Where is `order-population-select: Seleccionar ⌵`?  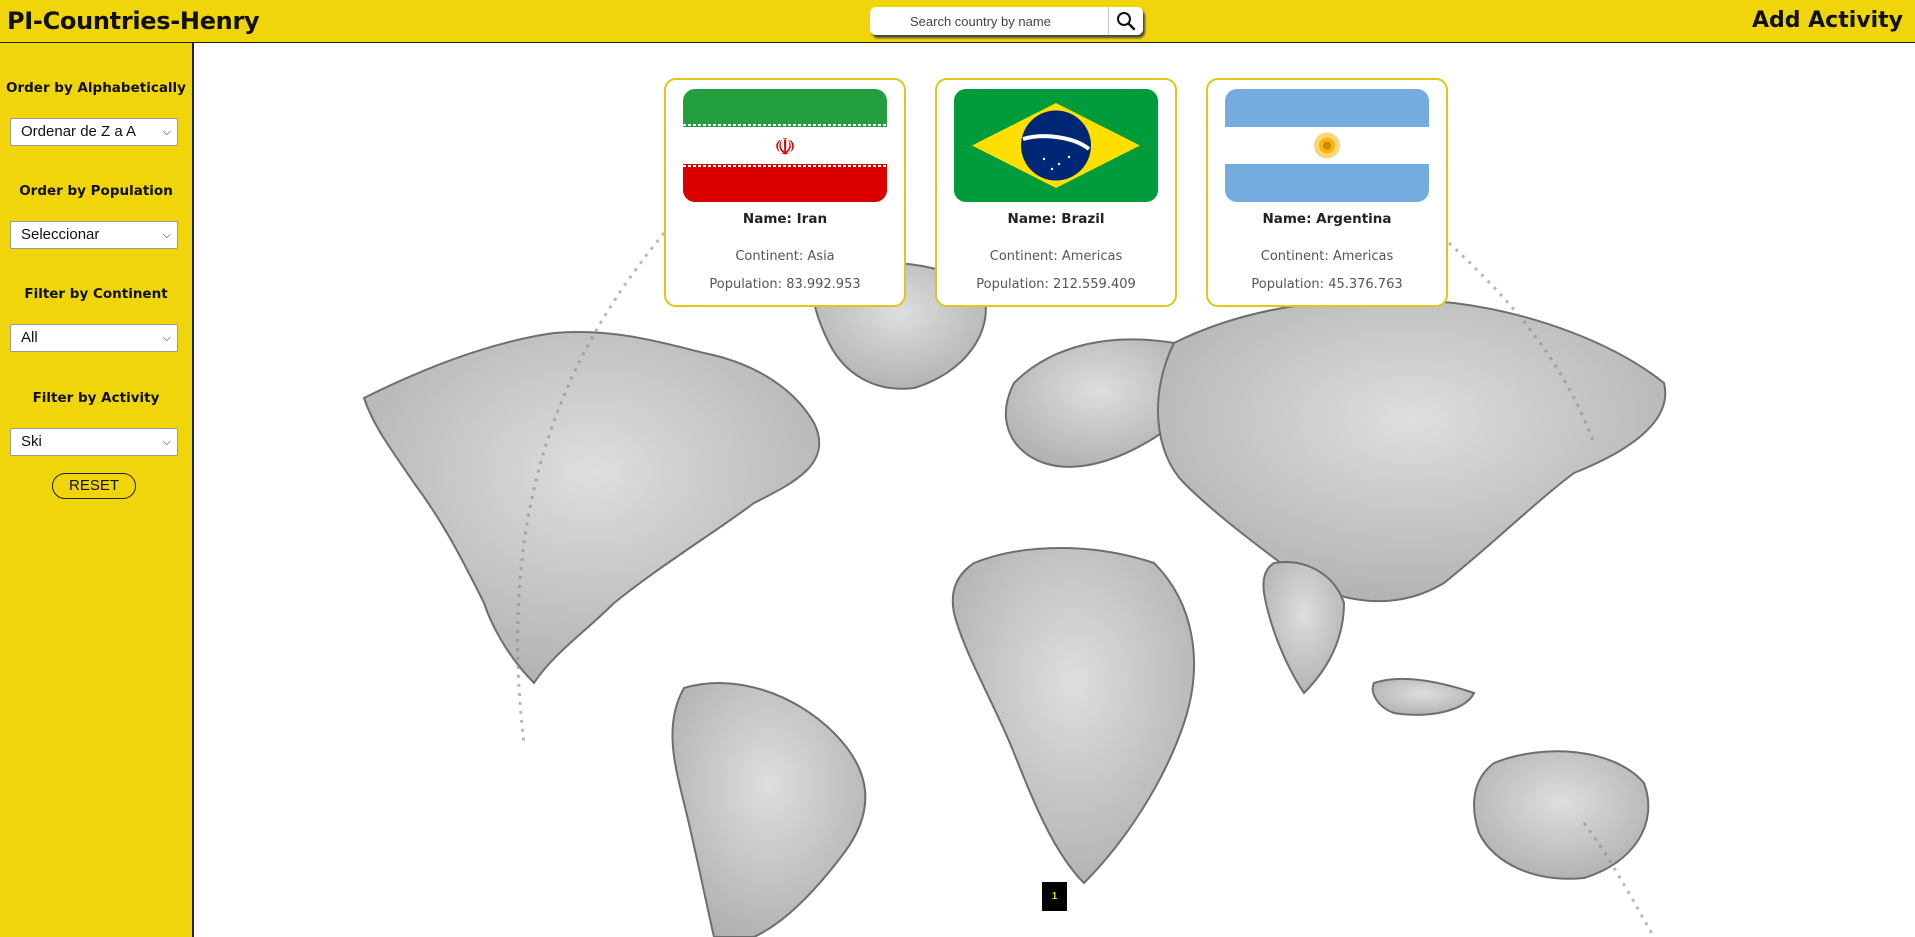
order-population-select: Seleccionar ⌵ is located at coordinates (94, 235).